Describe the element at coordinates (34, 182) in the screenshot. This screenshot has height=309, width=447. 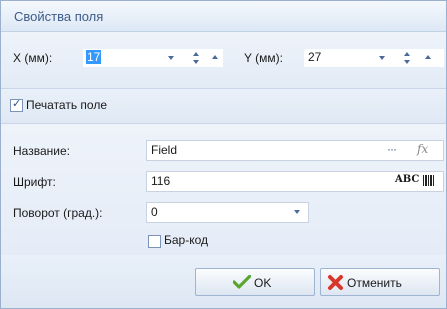
I see `font-label: Шрифт:` at that location.